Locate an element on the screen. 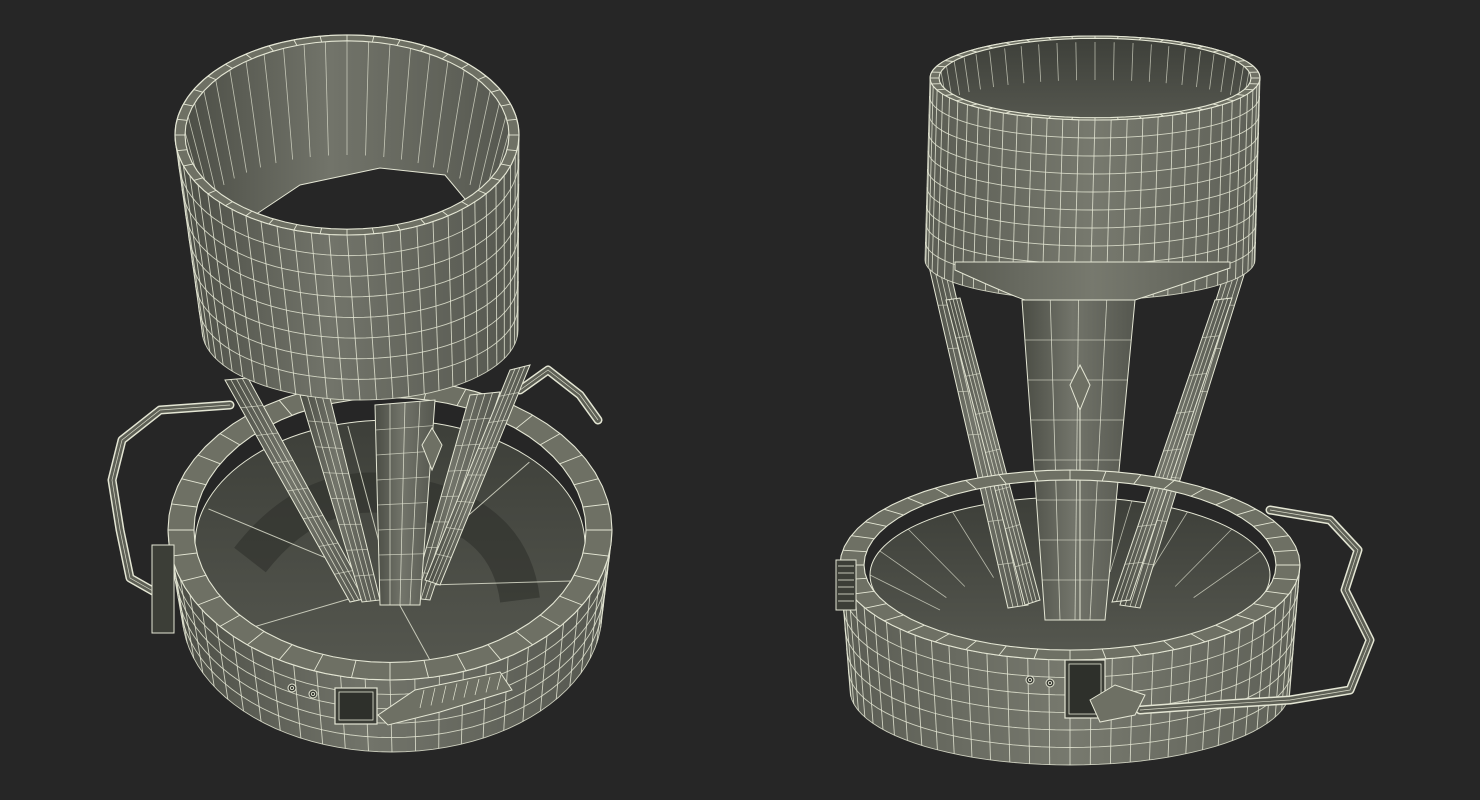 The width and height of the screenshot is (1480, 800). left-side-clip is located at coordinates (163, 589).